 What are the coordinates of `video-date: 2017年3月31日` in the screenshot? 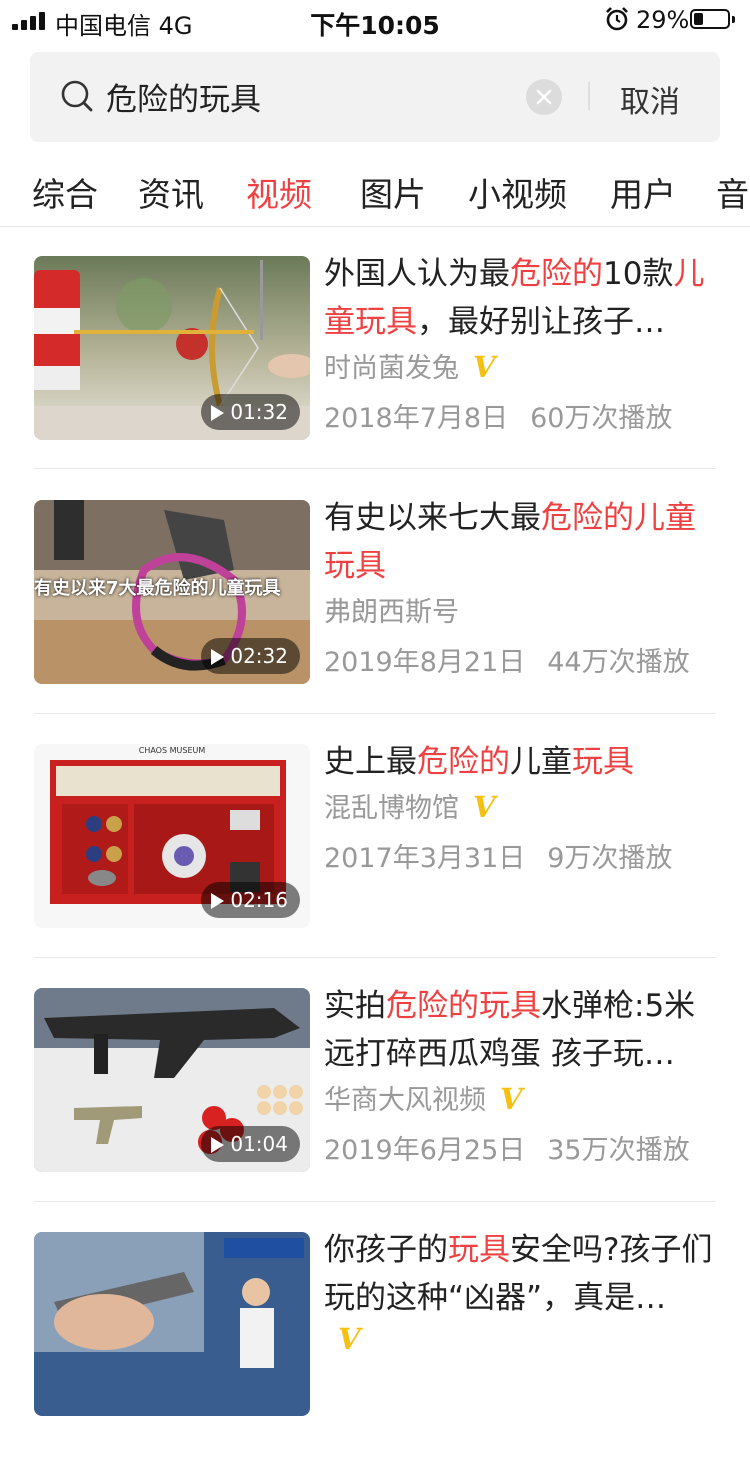 It's located at (425, 858).